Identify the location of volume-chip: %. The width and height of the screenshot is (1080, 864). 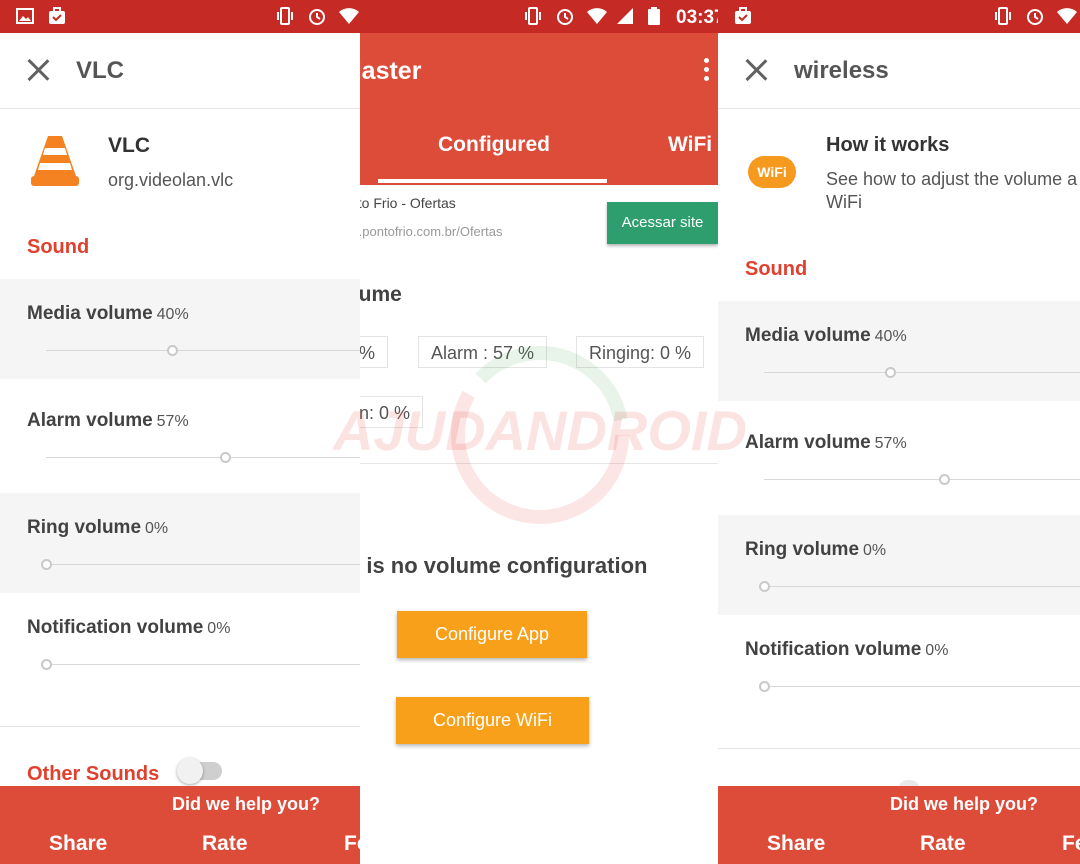
(374, 352).